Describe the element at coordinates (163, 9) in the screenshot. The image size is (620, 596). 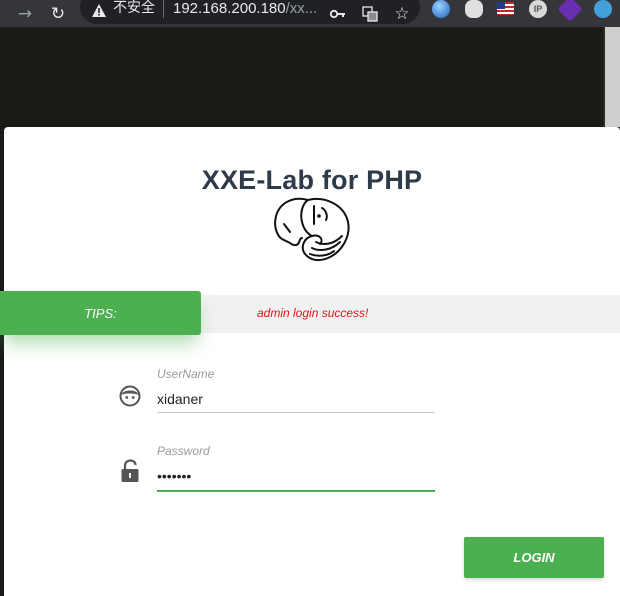
I see `omnibox-divider` at that location.